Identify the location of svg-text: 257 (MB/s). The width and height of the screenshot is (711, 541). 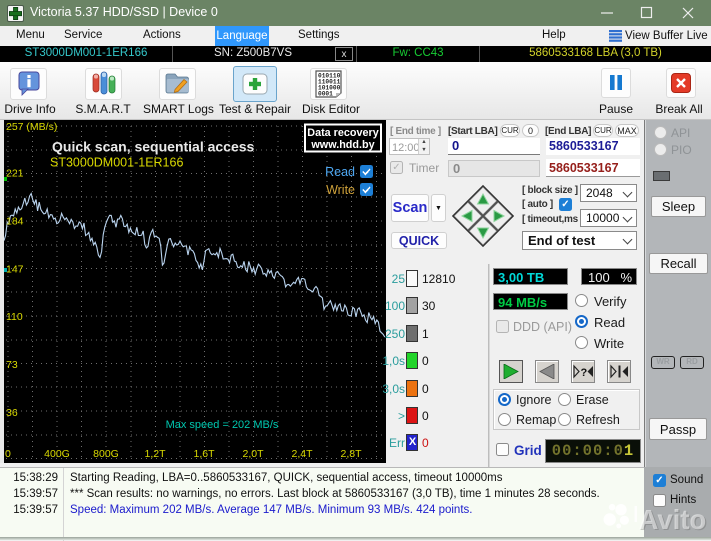
(31, 127).